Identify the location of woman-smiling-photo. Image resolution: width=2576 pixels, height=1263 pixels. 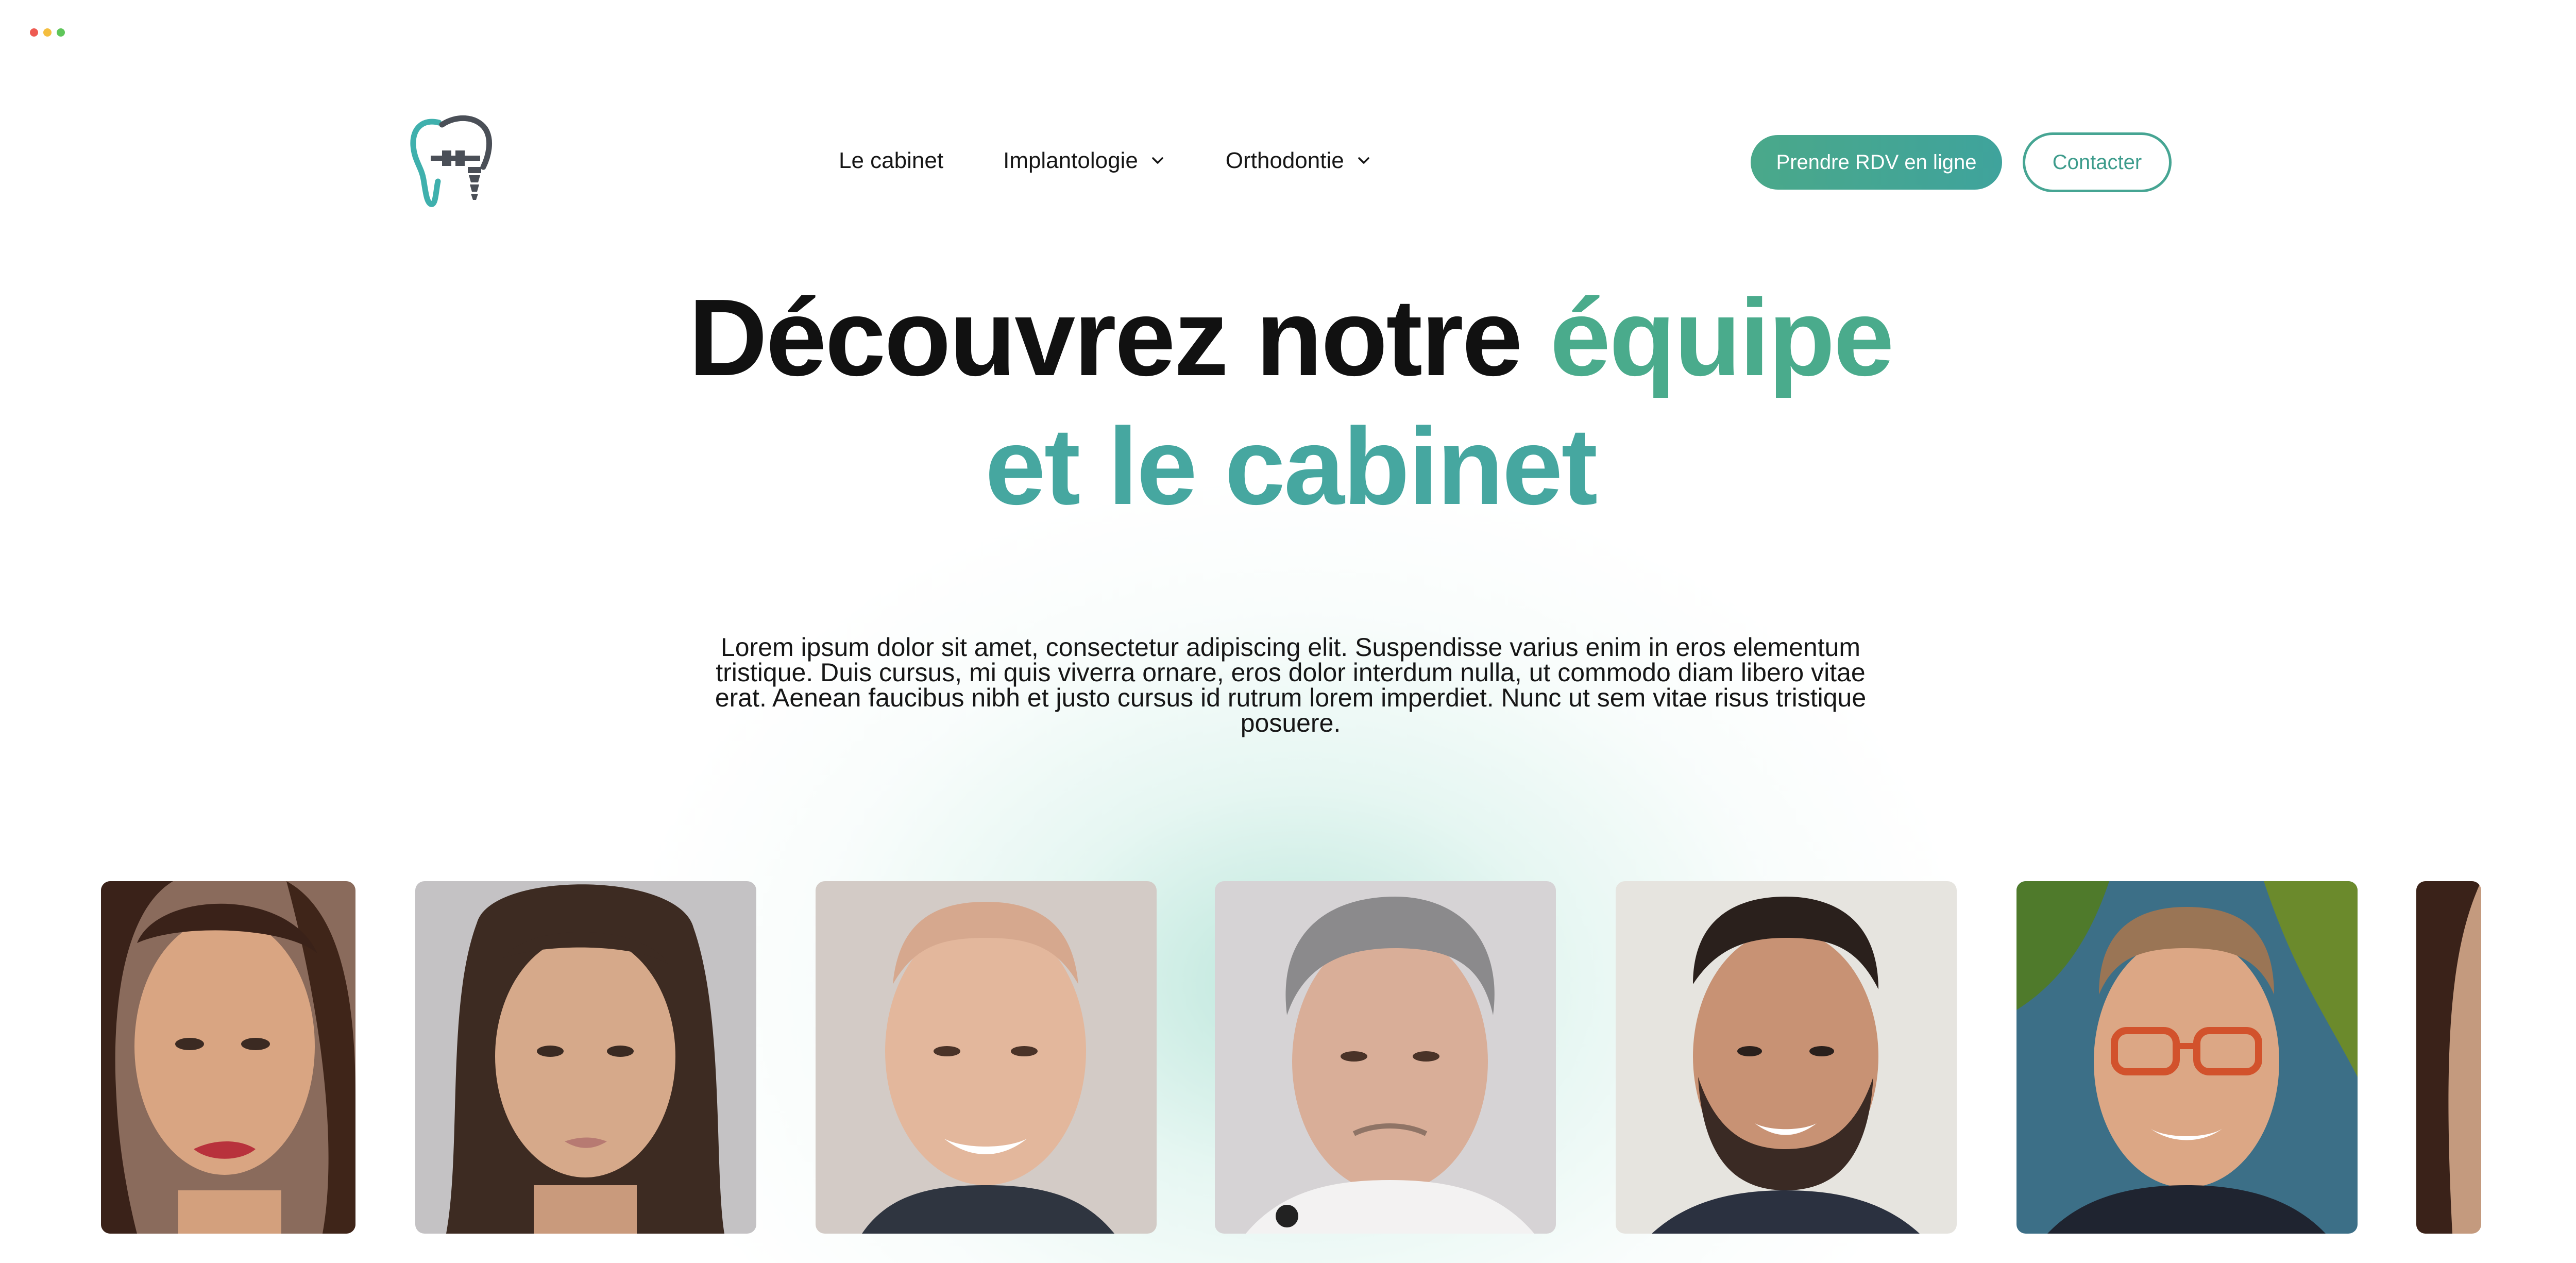
(228, 1057).